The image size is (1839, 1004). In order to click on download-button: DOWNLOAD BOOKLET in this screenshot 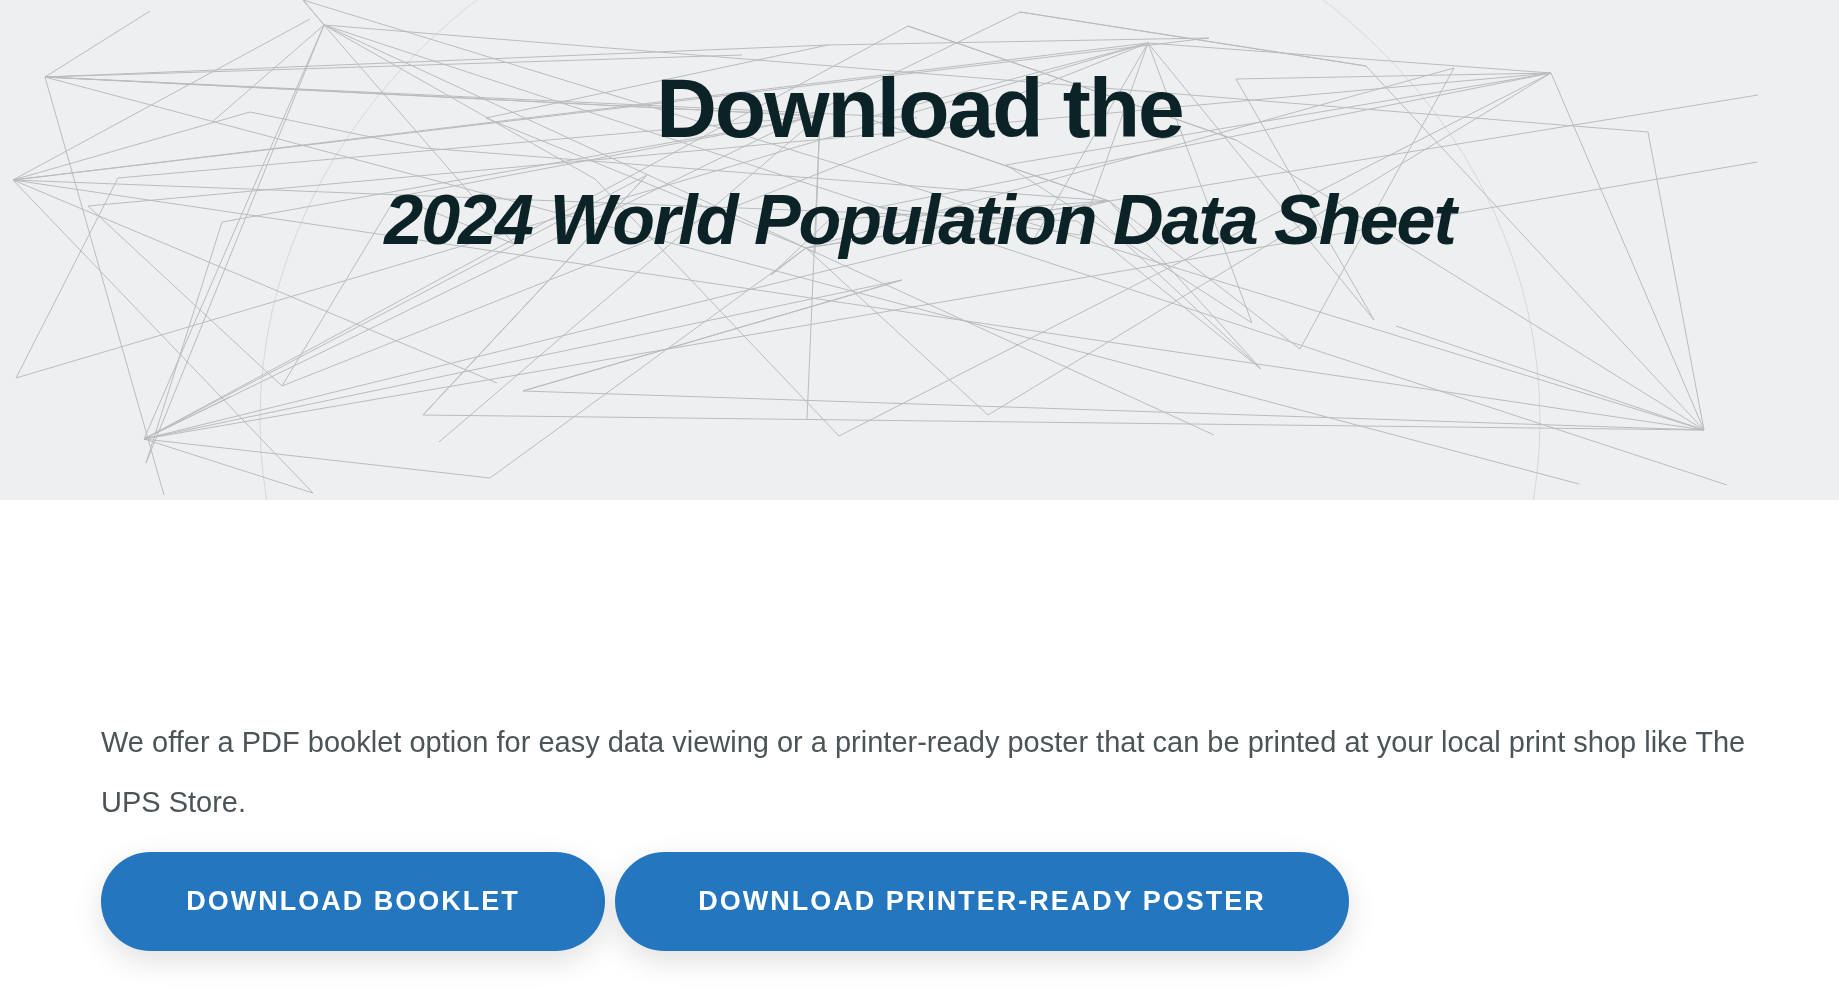, I will do `click(353, 901)`.